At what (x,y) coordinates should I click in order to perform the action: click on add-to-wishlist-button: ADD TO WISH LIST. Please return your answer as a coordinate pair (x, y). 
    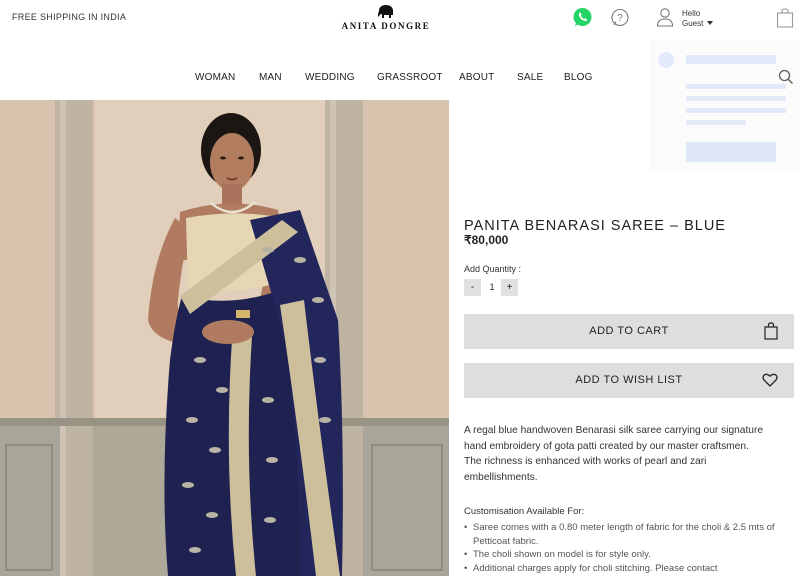
    Looking at the image, I should click on (629, 380).